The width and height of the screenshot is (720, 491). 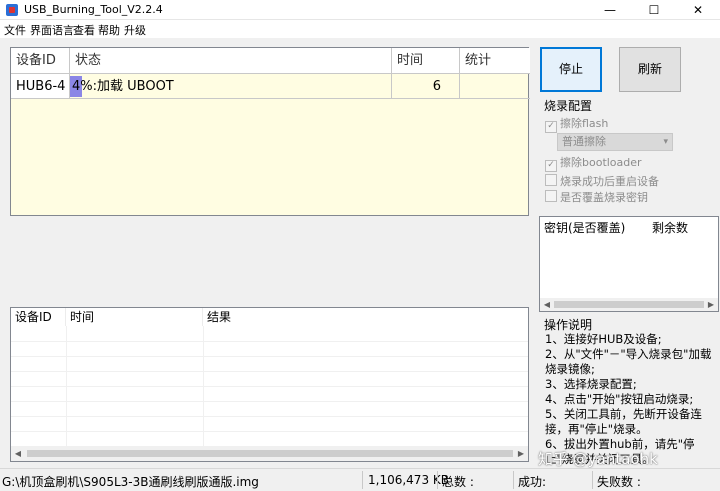 I want to click on menu-file: 文件, so click(x=15, y=30).